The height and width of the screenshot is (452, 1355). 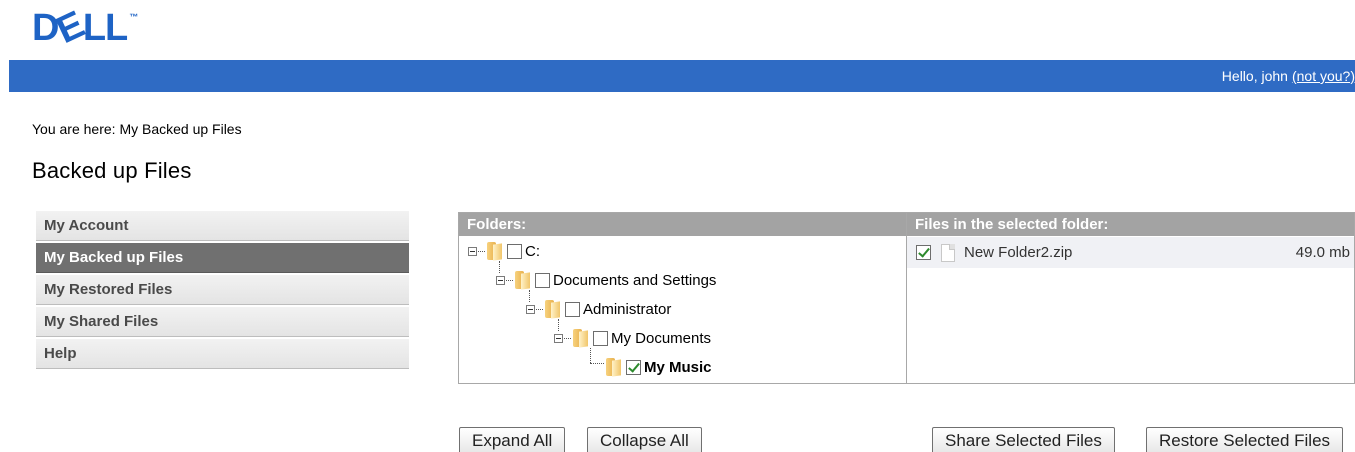 I want to click on greeting-text: Hello, john, so click(x=1254, y=76).